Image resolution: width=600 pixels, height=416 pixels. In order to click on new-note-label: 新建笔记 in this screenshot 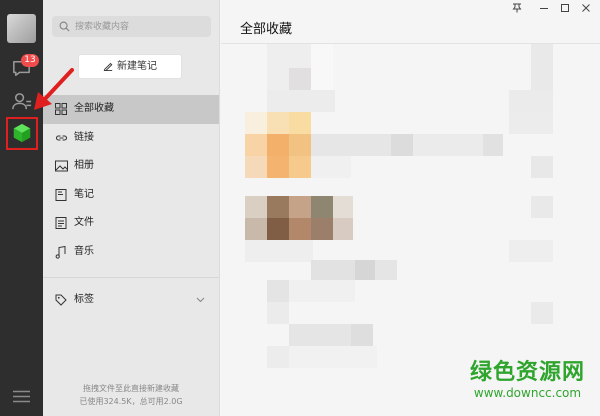, I will do `click(137, 66)`.